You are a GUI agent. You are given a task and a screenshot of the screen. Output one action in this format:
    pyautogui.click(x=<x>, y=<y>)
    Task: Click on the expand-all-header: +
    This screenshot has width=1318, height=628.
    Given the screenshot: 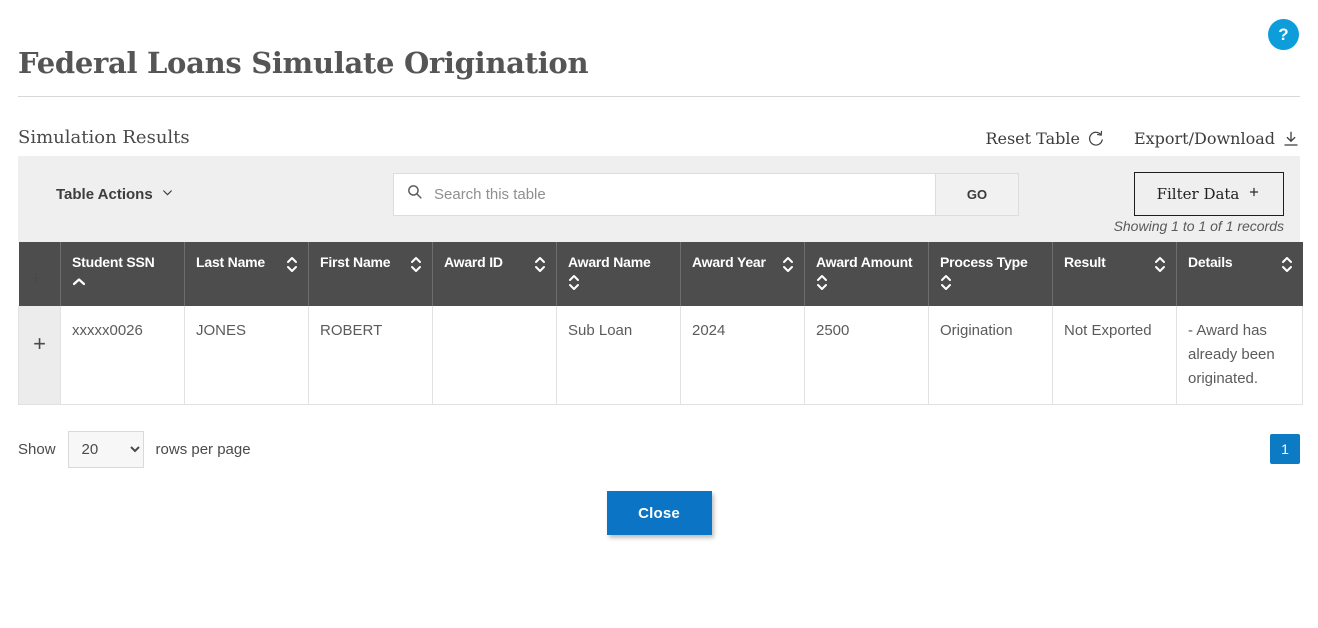 What is the action you would take?
    pyautogui.click(x=39, y=274)
    